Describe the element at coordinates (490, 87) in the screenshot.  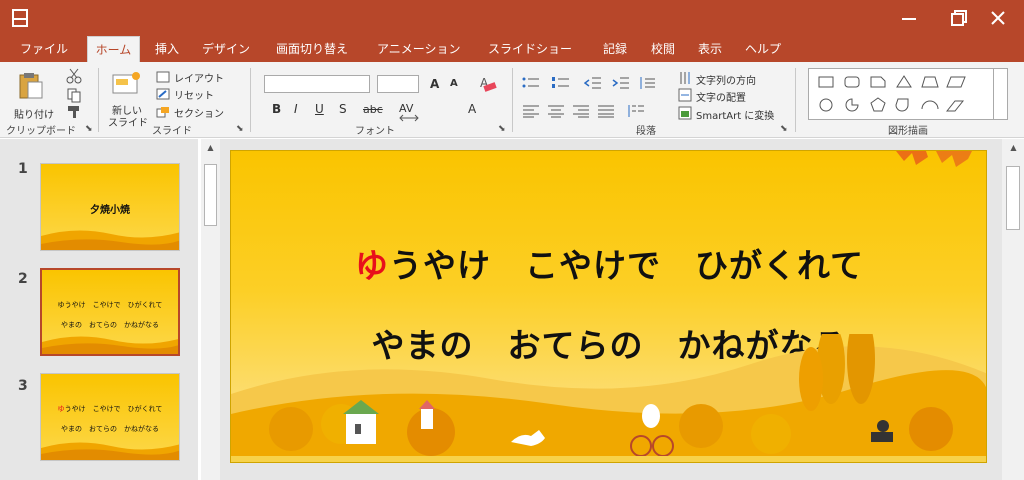
I see `eraser-icon` at that location.